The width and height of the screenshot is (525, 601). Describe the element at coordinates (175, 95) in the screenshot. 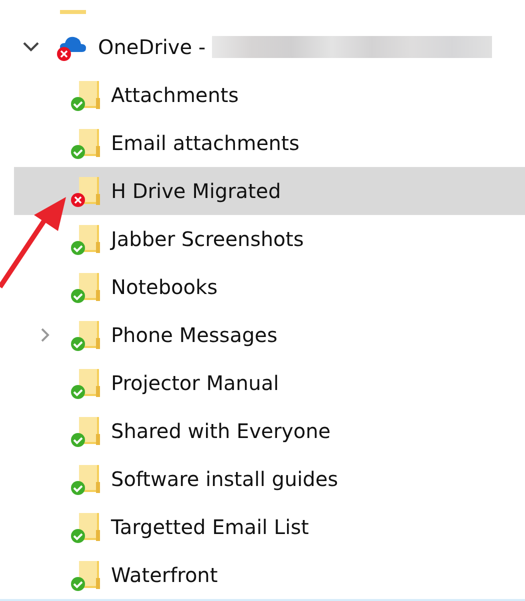

I see `tree-item-label: Attachments` at that location.